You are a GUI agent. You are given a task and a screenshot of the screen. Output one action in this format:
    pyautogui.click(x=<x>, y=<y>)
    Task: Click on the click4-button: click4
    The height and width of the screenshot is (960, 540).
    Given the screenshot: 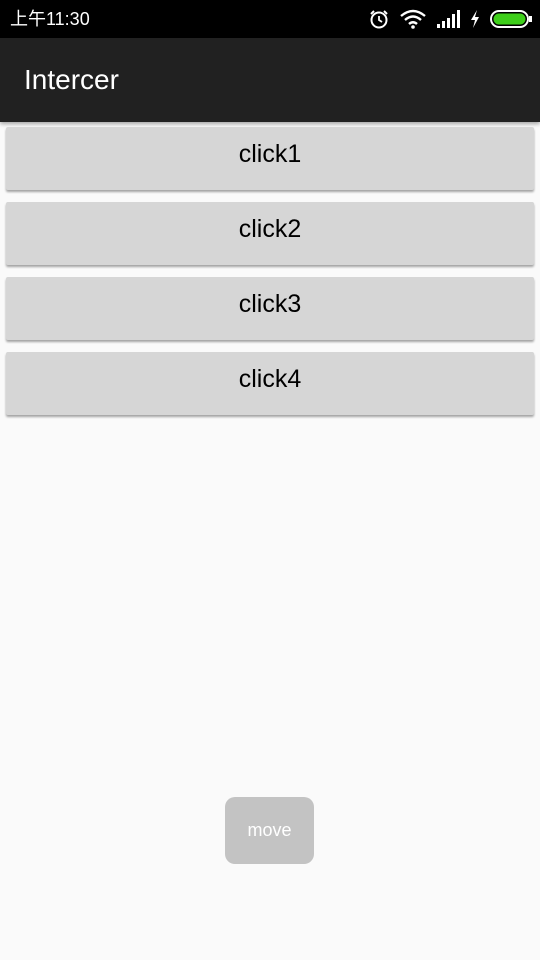 What is the action you would take?
    pyautogui.click(x=270, y=383)
    